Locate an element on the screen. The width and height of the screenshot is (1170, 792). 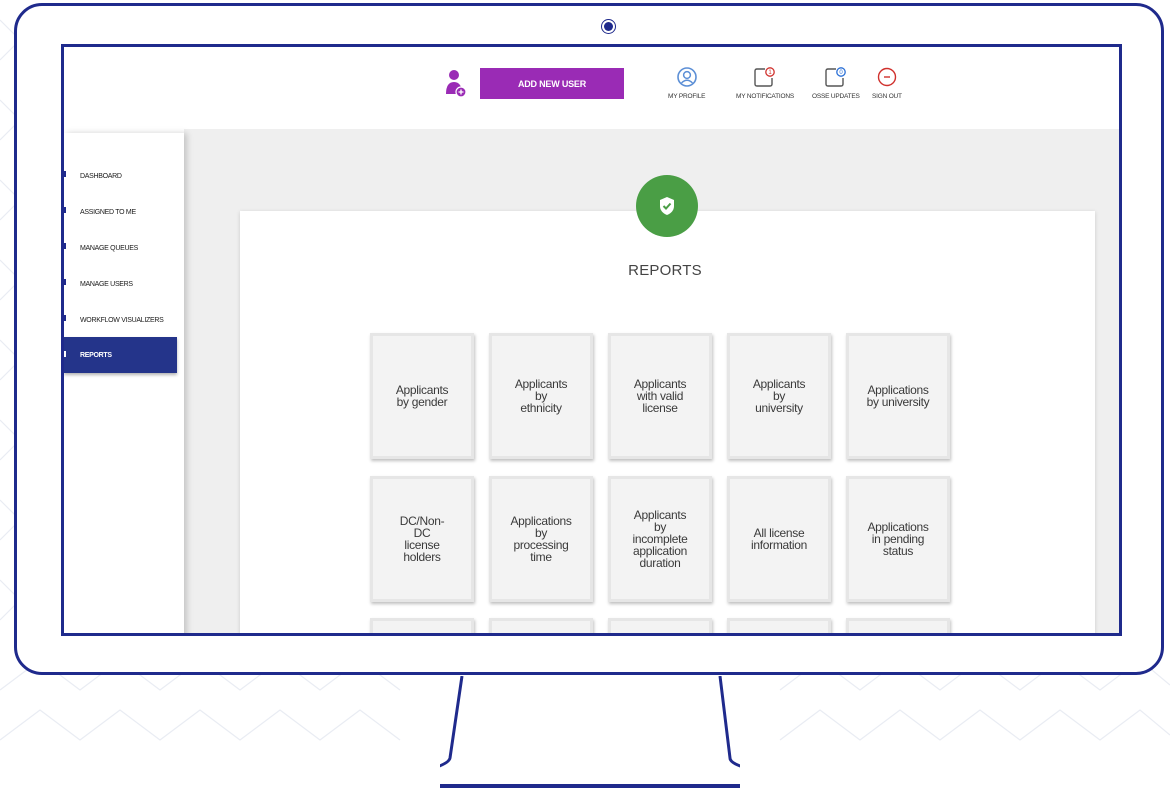
sidebar-item-label: REPORTS is located at coordinates (96, 355).